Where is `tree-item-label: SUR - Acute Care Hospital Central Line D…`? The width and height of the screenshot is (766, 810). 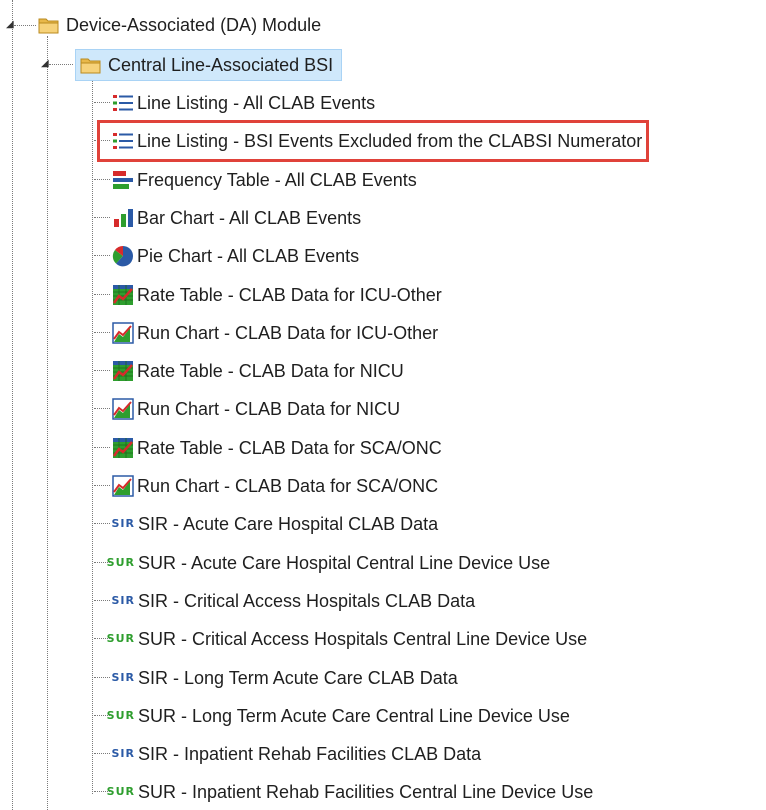
tree-item-label: SUR - Acute Care Hospital Central Line D… is located at coordinates (344, 563).